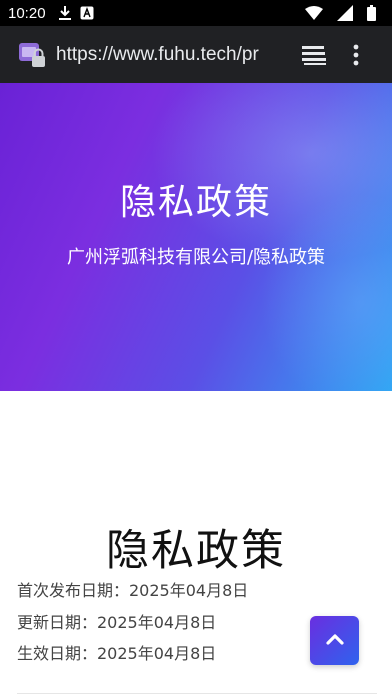 The image size is (392, 698). I want to click on first-published-date: 首次发布日期：2025年04月8日, so click(133, 590).